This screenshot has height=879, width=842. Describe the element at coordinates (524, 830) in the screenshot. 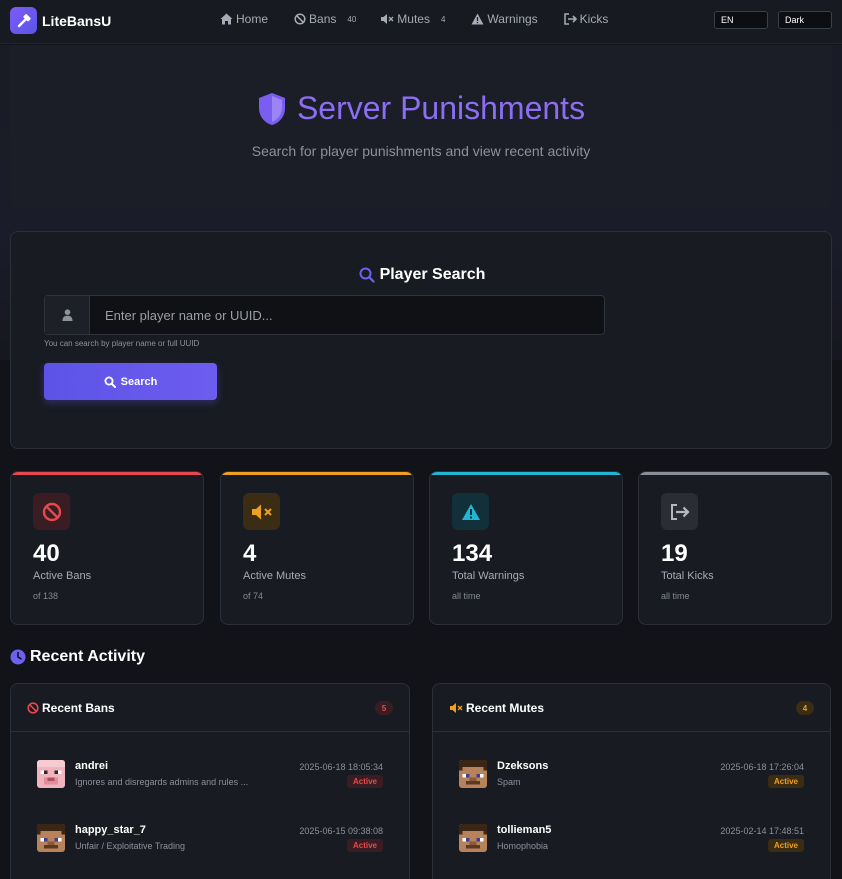

I see `player-name: tollieman5` at that location.